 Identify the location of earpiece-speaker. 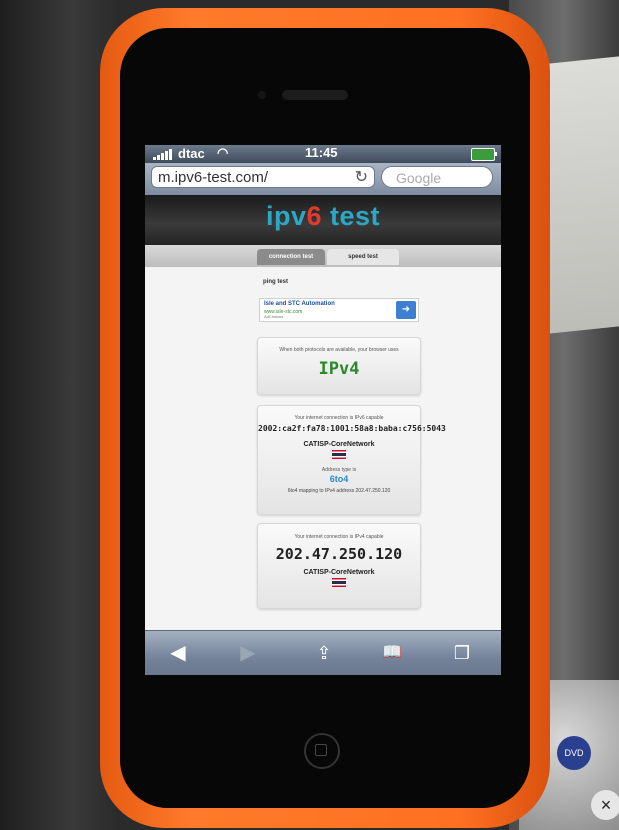
(315, 95).